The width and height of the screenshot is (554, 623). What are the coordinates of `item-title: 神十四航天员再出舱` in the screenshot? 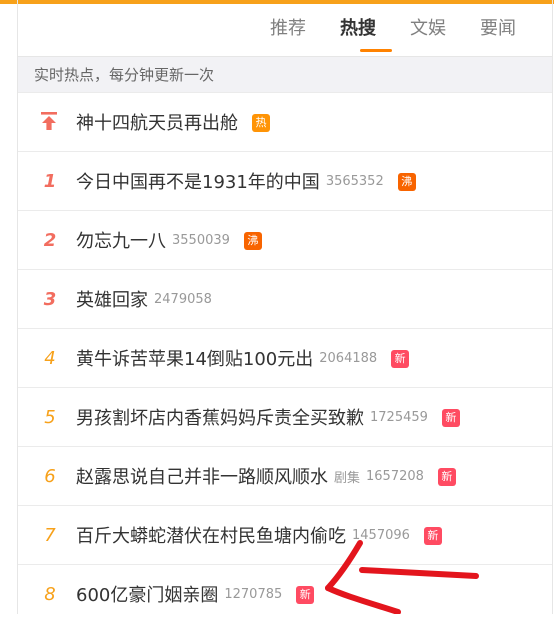 It's located at (157, 123).